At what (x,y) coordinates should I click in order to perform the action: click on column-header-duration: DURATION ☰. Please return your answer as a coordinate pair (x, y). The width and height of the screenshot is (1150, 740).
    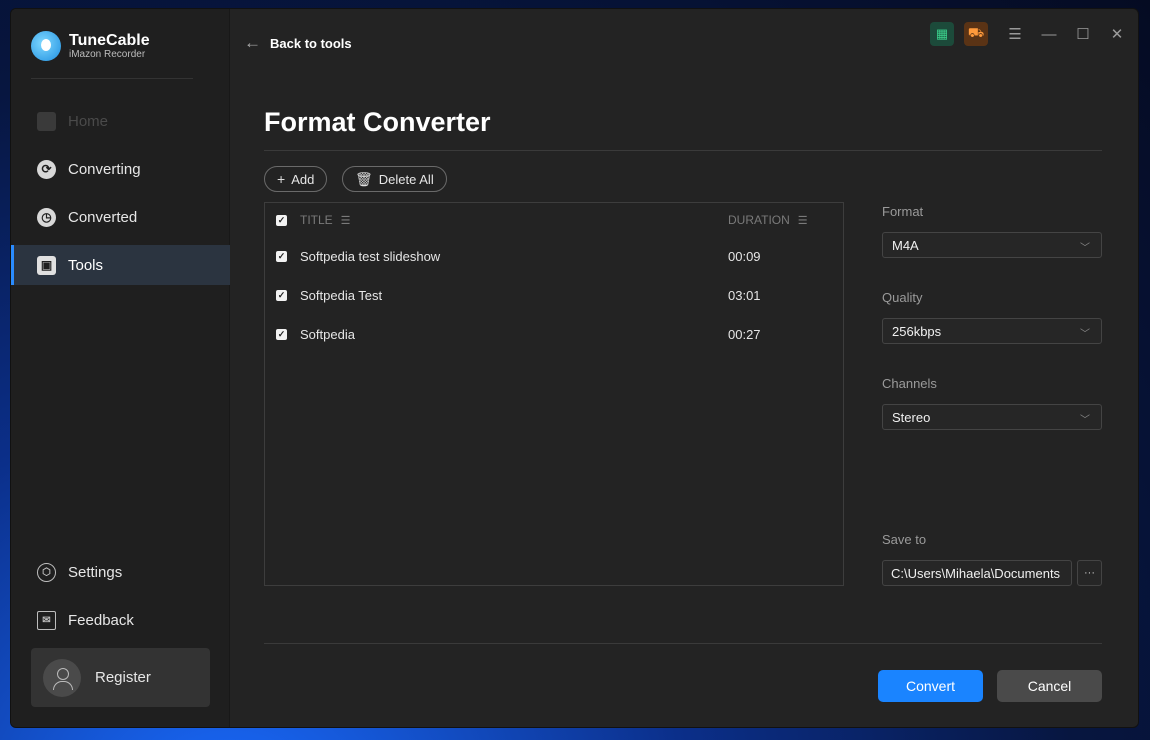
    Looking at the image, I should click on (768, 220).